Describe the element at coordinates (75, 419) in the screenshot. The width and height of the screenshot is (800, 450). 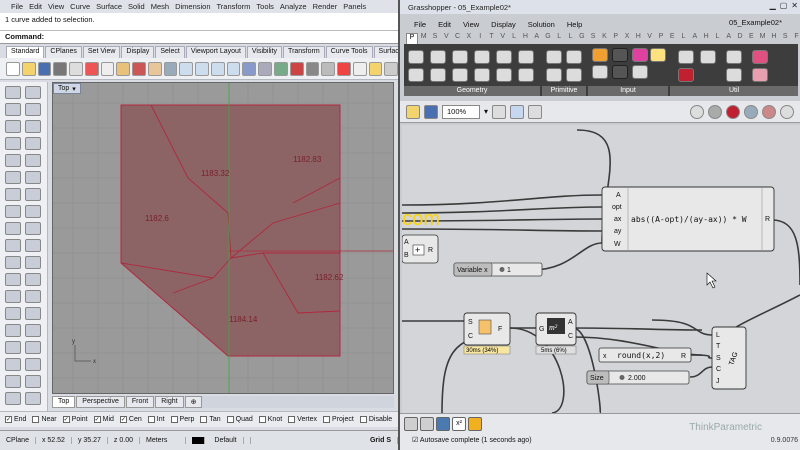
I see `osnap-point: ✓ Point` at that location.